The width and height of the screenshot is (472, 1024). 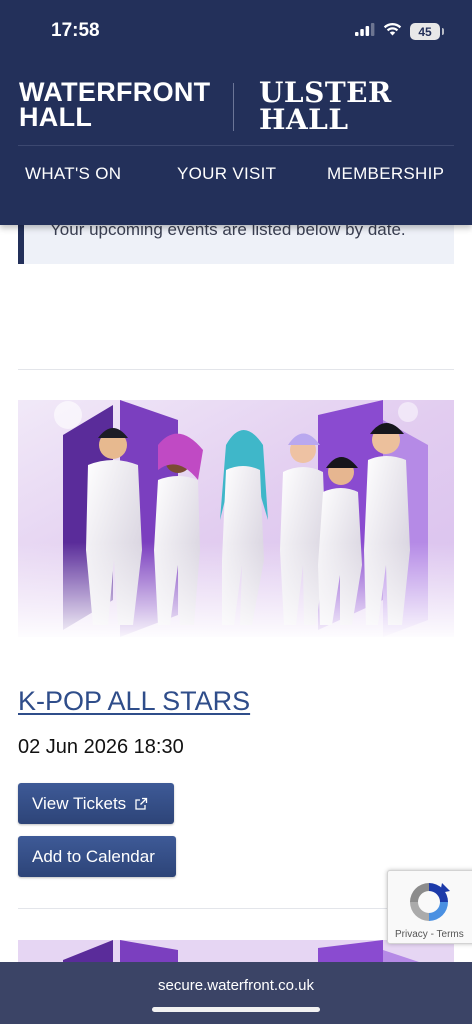 What do you see at coordinates (93, 856) in the screenshot?
I see `add-to-calendar-label: Add to Calendar` at bounding box center [93, 856].